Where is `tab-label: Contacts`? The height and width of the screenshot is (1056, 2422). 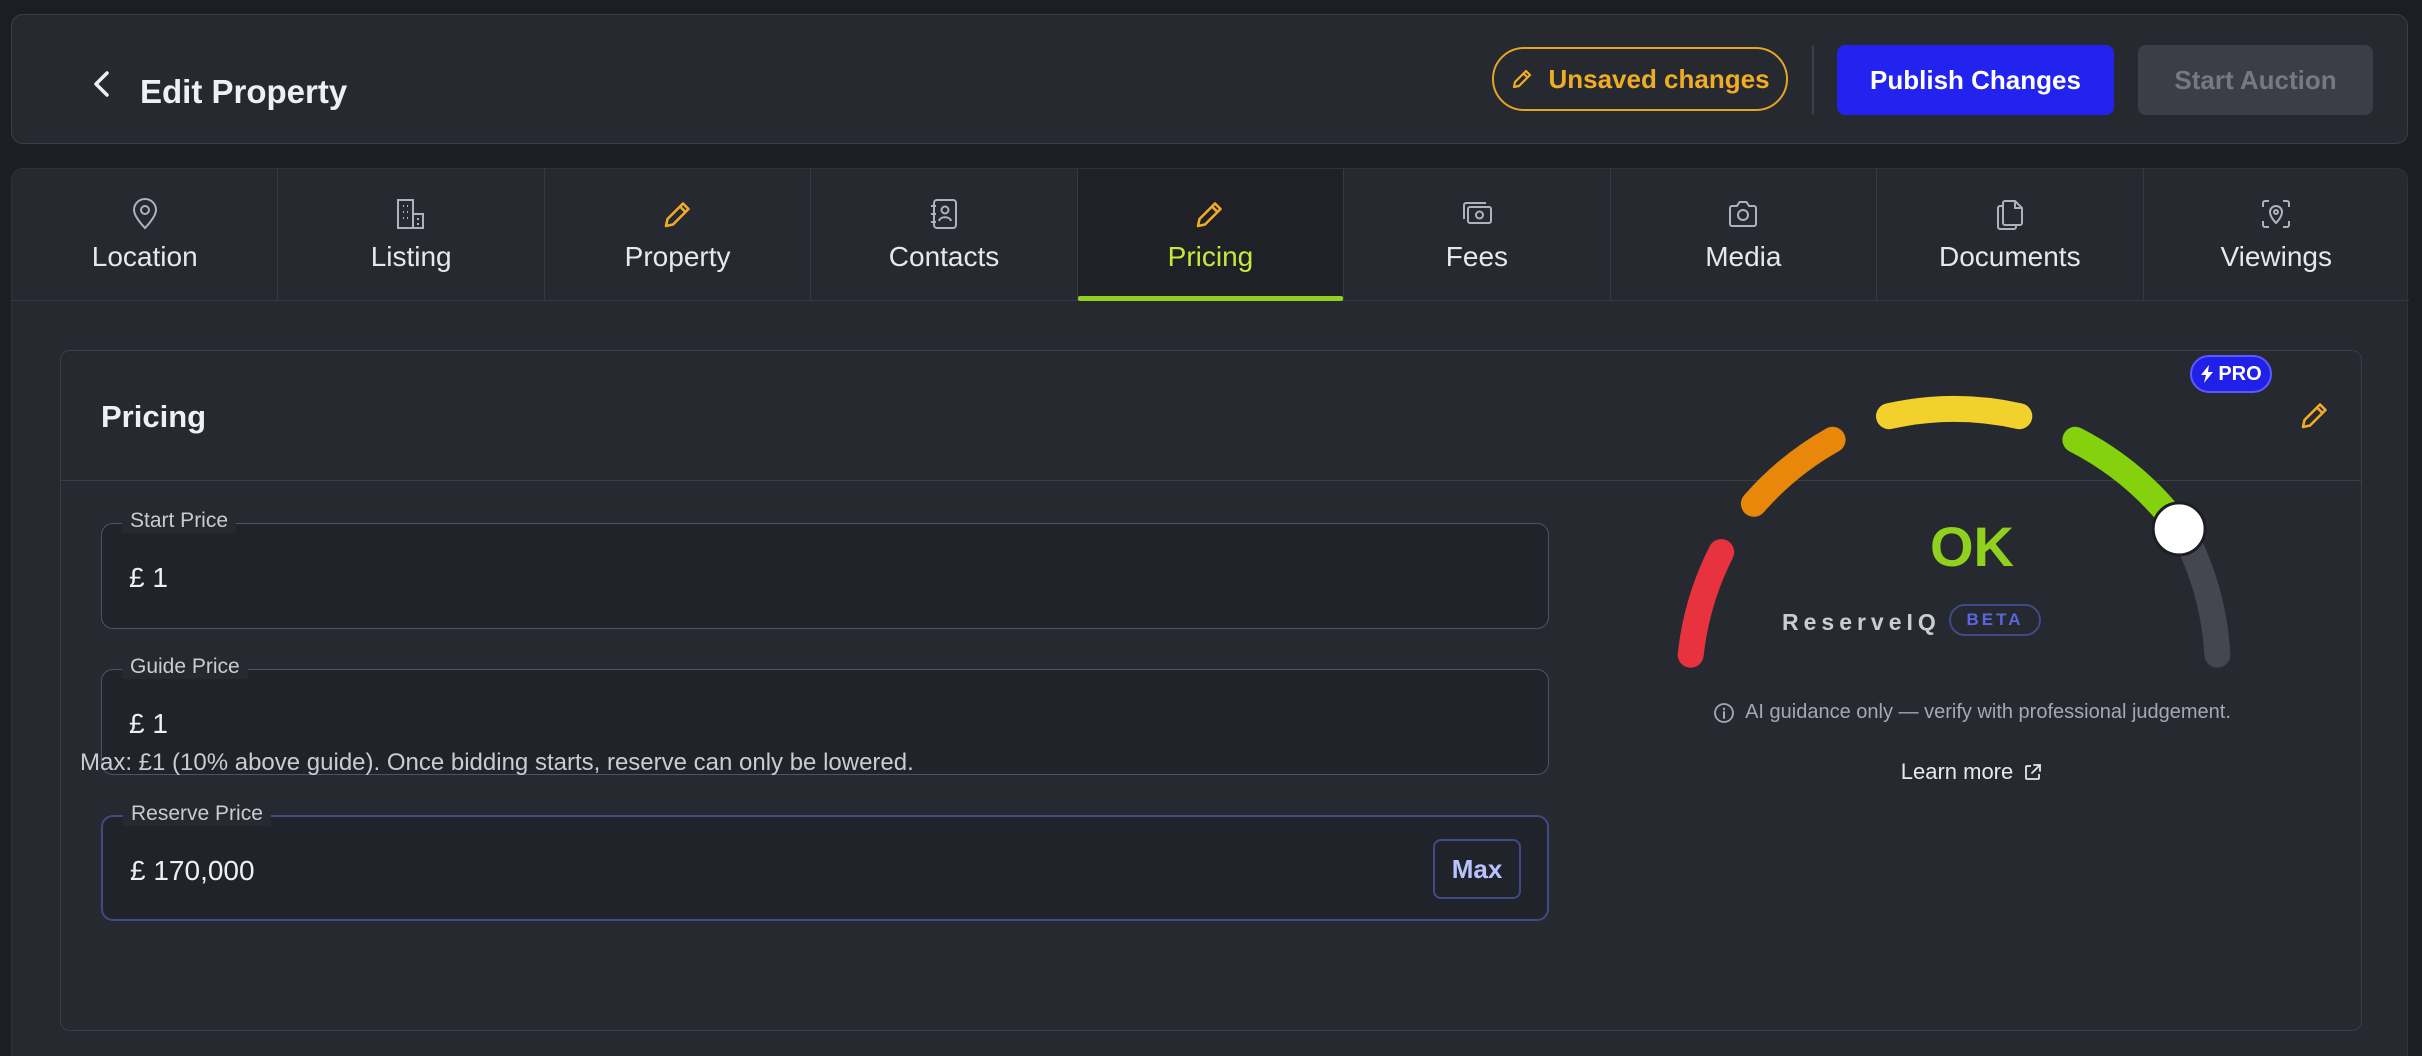
tab-label: Contacts is located at coordinates (944, 256).